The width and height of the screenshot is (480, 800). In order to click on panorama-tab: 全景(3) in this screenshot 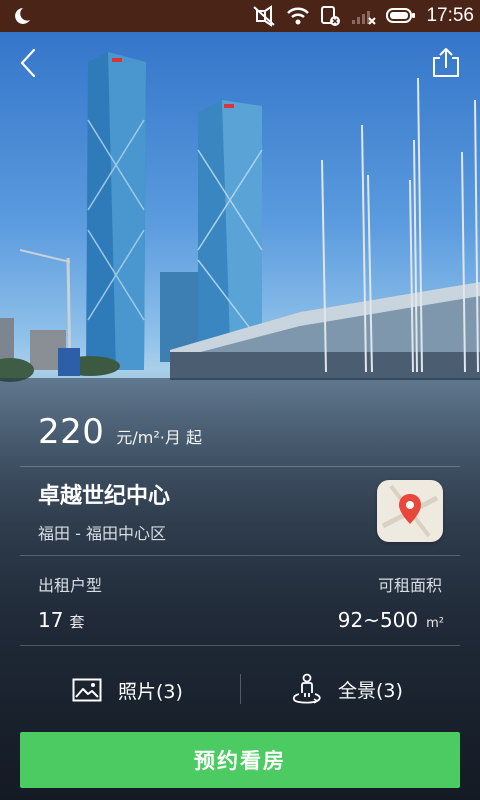, I will do `click(346, 689)`.